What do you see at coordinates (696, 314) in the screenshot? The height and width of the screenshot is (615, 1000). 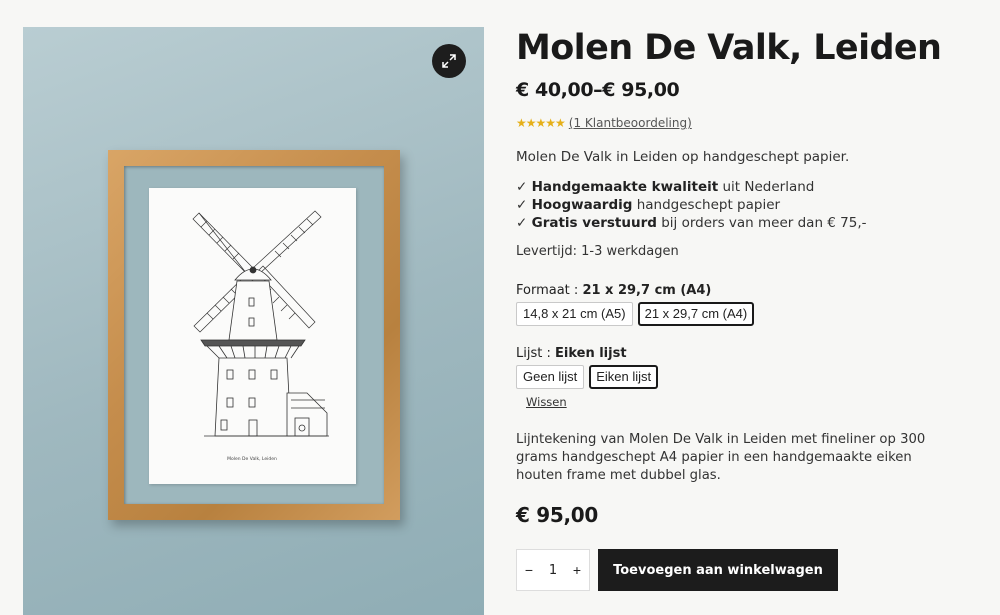 I see `format-option-a4: 21 x 29,7 cm (A4)` at bounding box center [696, 314].